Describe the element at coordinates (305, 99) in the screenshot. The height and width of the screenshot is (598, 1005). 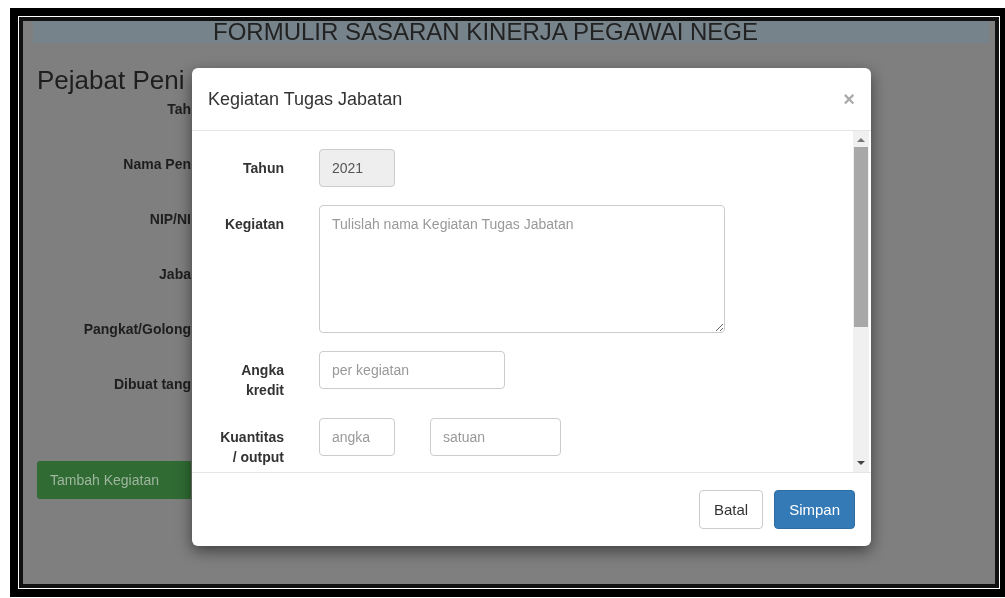
I see `modal-title: Kegiatan Tugas Jabatan` at that location.